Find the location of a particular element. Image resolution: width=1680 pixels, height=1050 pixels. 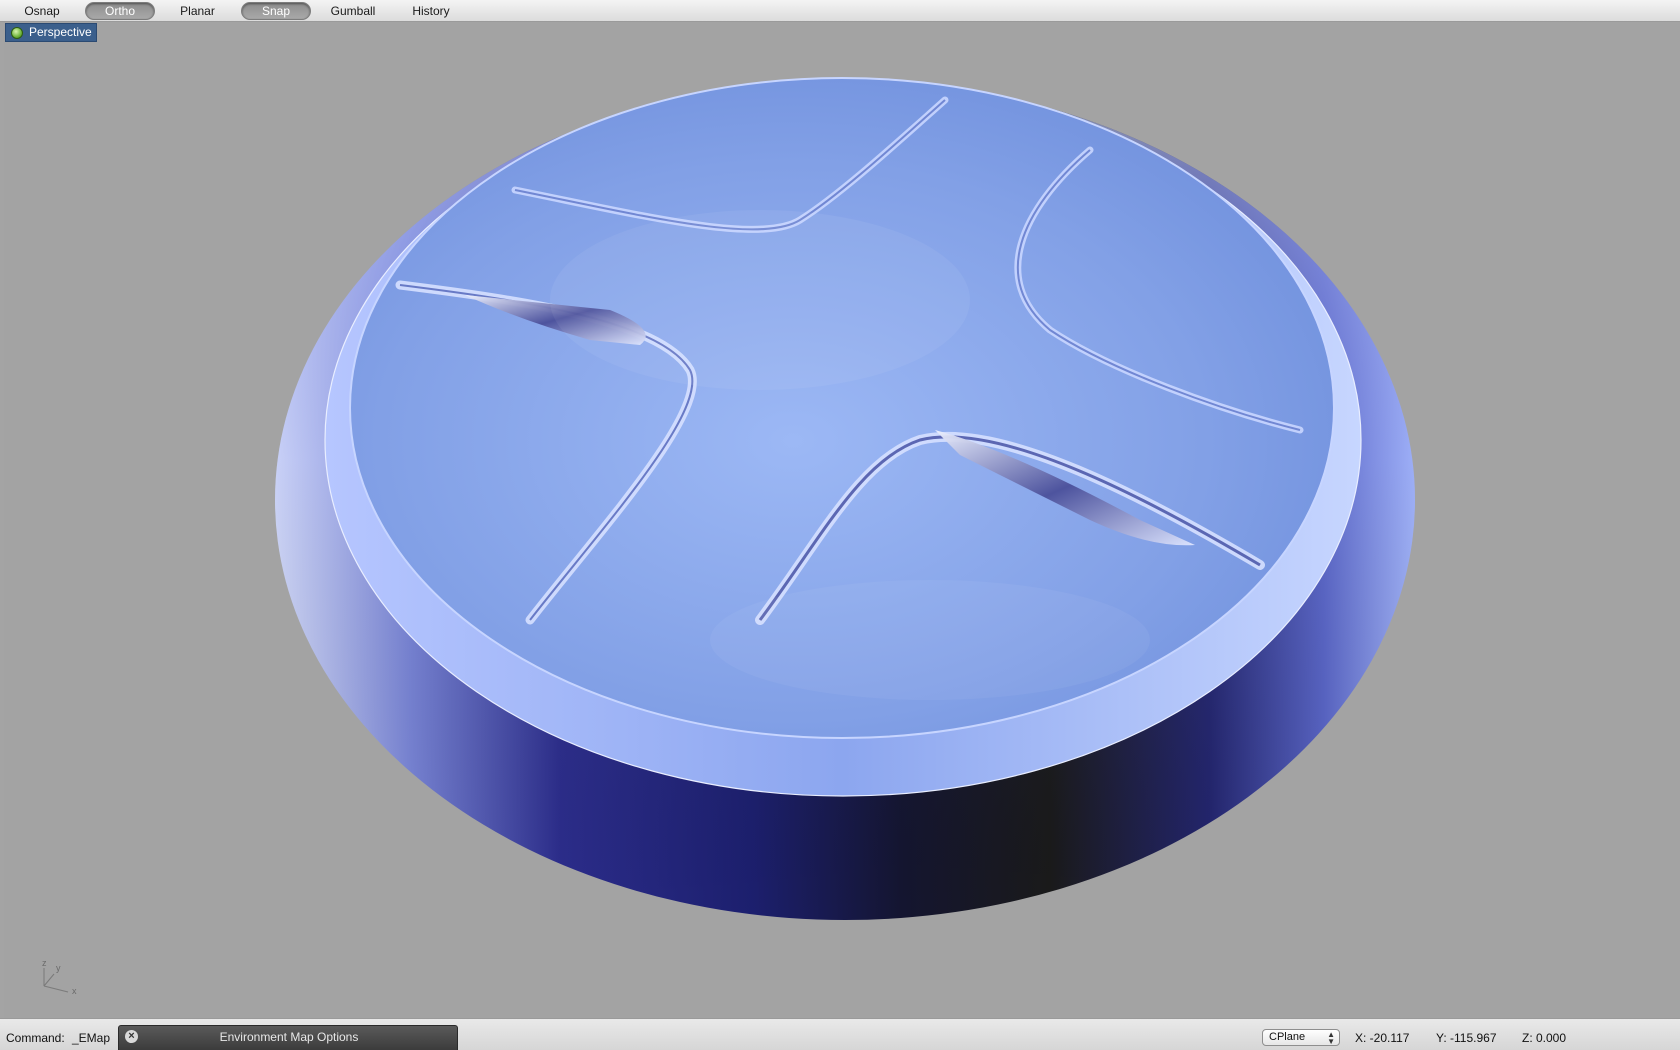

history-toggle: History is located at coordinates (431, 11).